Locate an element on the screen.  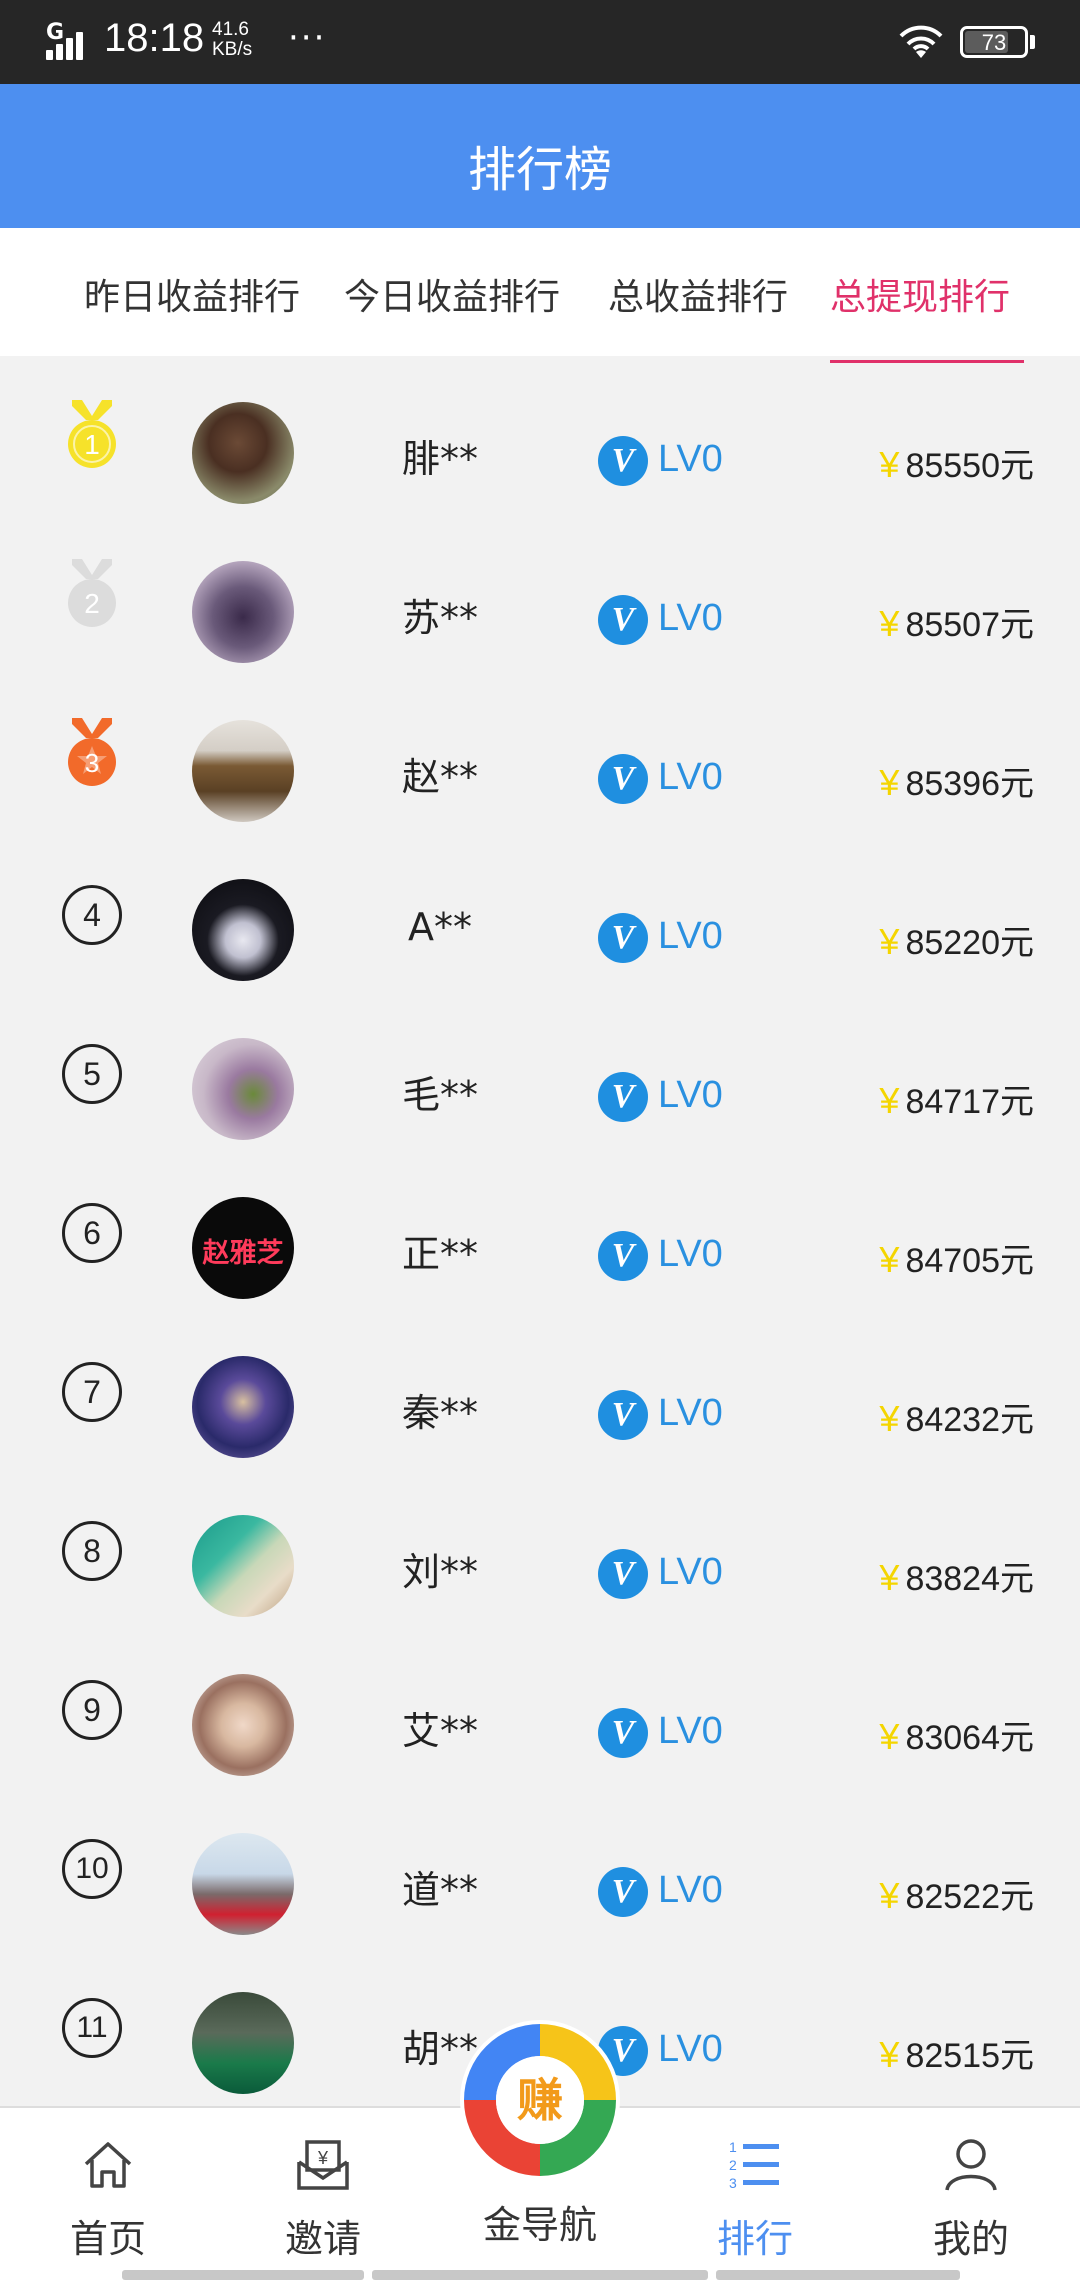
network-speed-value: 41.6 is located at coordinates (230, 29).